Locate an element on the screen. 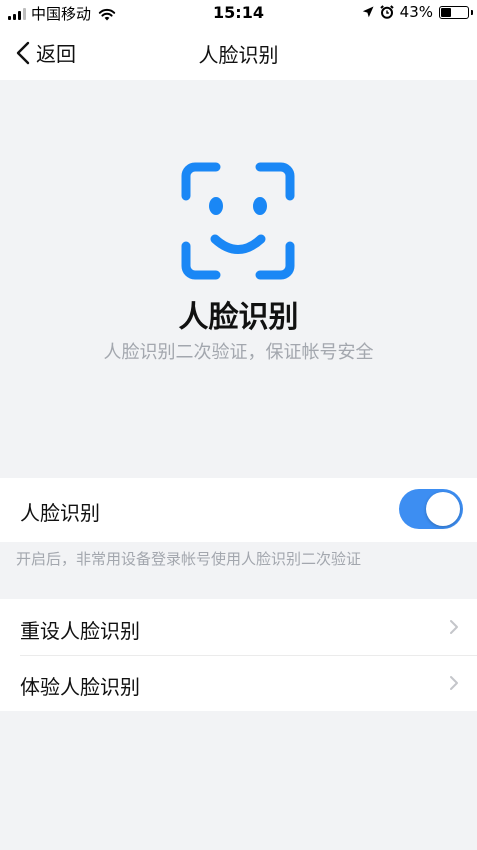 This screenshot has height=850, width=477. toggle-label: 人脸识别 is located at coordinates (60, 513).